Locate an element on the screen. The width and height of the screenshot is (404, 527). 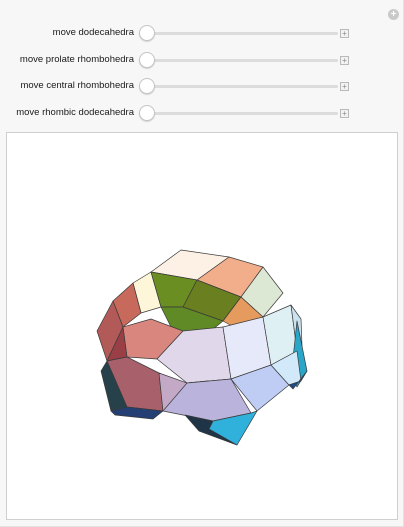
slider-label: move central rhombohedra is located at coordinates (77, 85).